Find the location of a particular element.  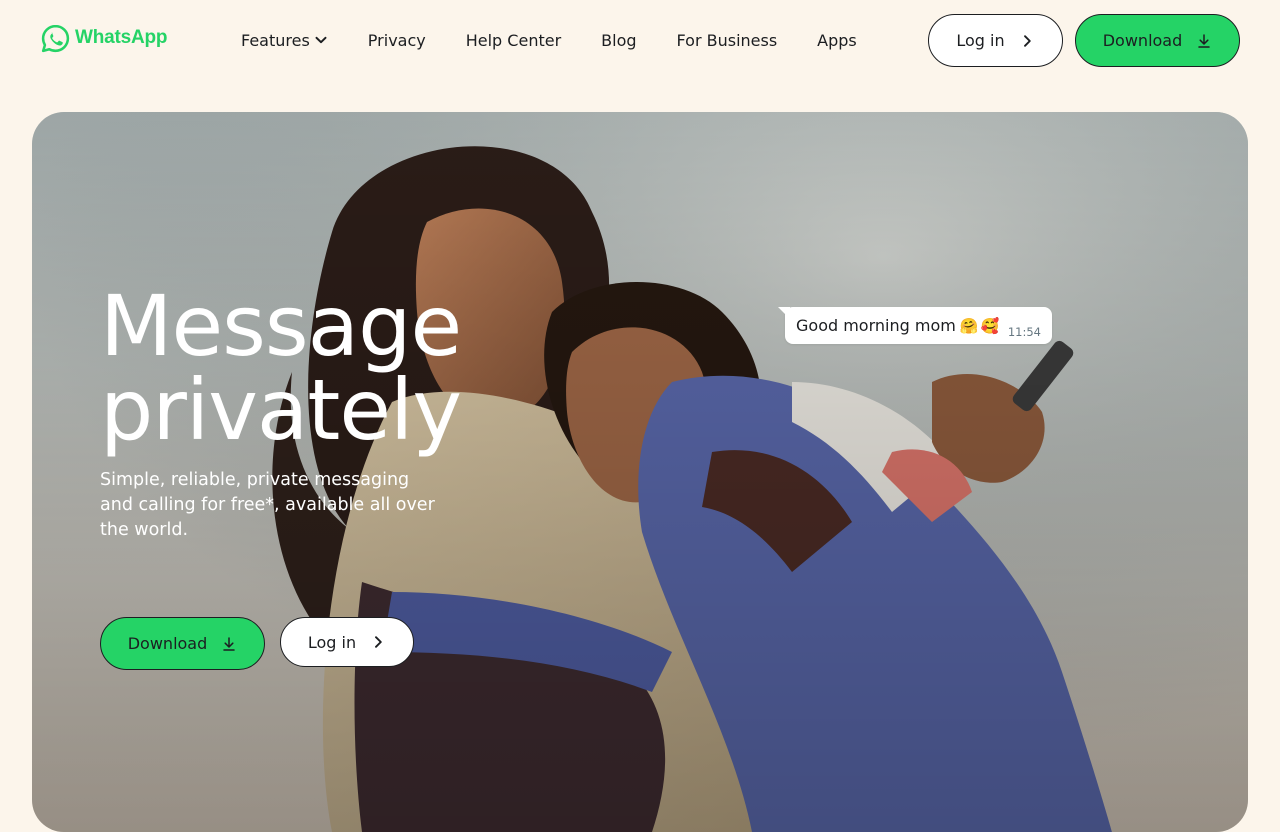

chat-timestamp: 11:54 is located at coordinates (1024, 332).